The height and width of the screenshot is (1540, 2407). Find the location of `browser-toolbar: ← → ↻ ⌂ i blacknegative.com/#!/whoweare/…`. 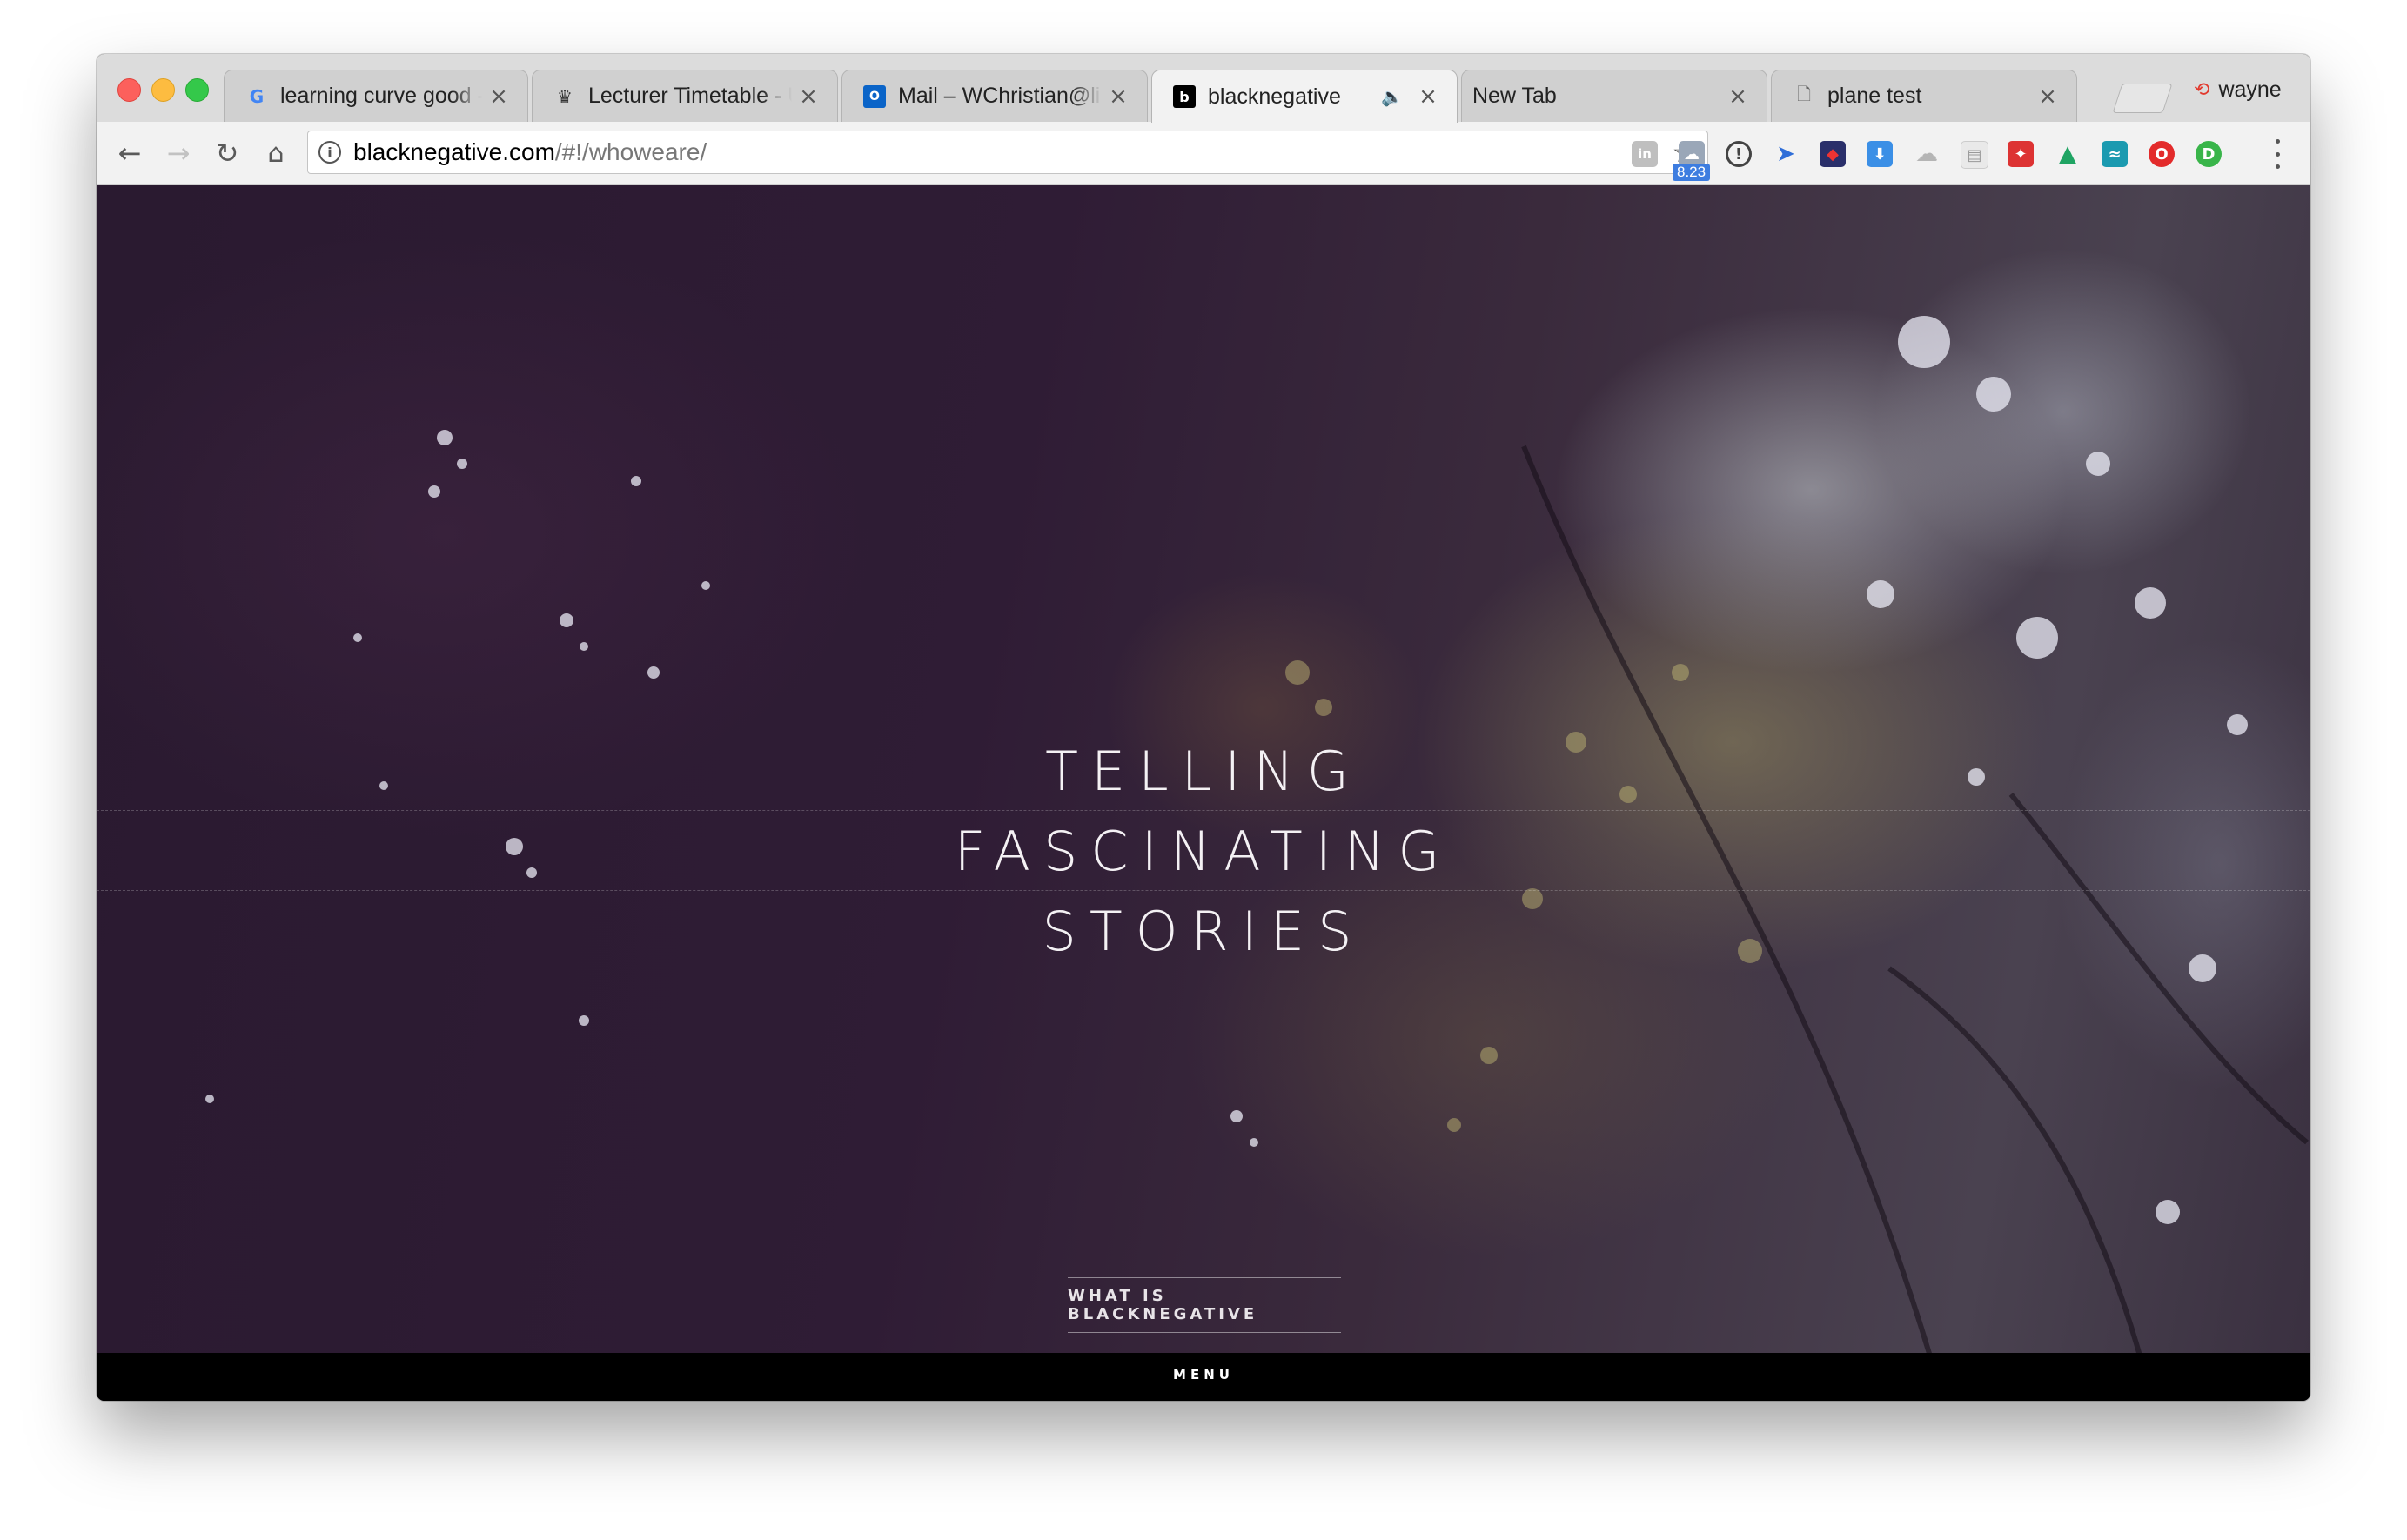

browser-toolbar: ← → ↻ ⌂ i blacknegative.com/#!/whoweare/… is located at coordinates (1203, 153).